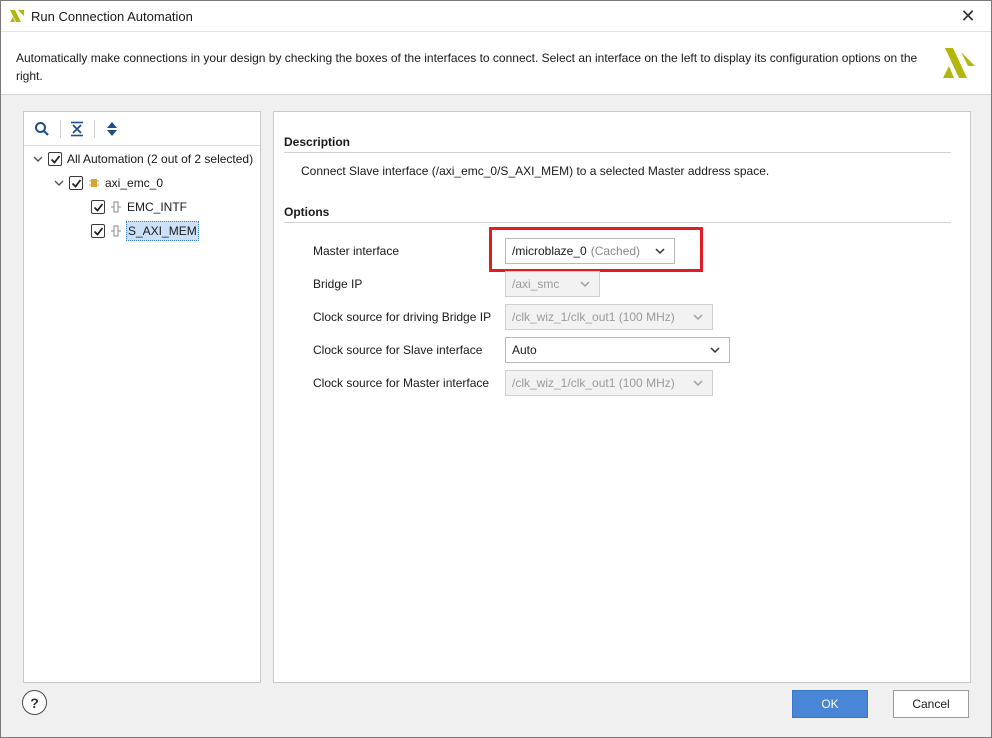 Image resolution: width=992 pixels, height=738 pixels. Describe the element at coordinates (593, 317) in the screenshot. I see `bridge-clock-value: /clk_wiz_1/clk_out1 (100 MHz)` at that location.